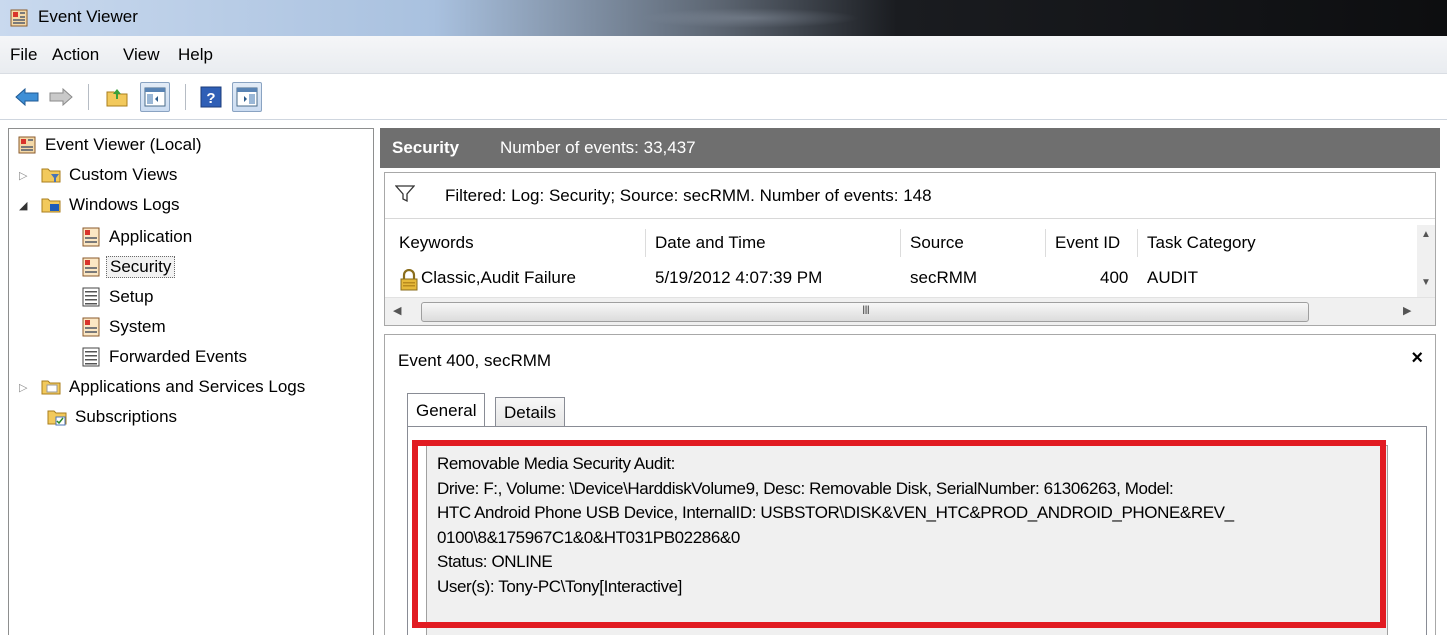 The height and width of the screenshot is (635, 1447). I want to click on scroll-left-icon: ◀, so click(397, 310).